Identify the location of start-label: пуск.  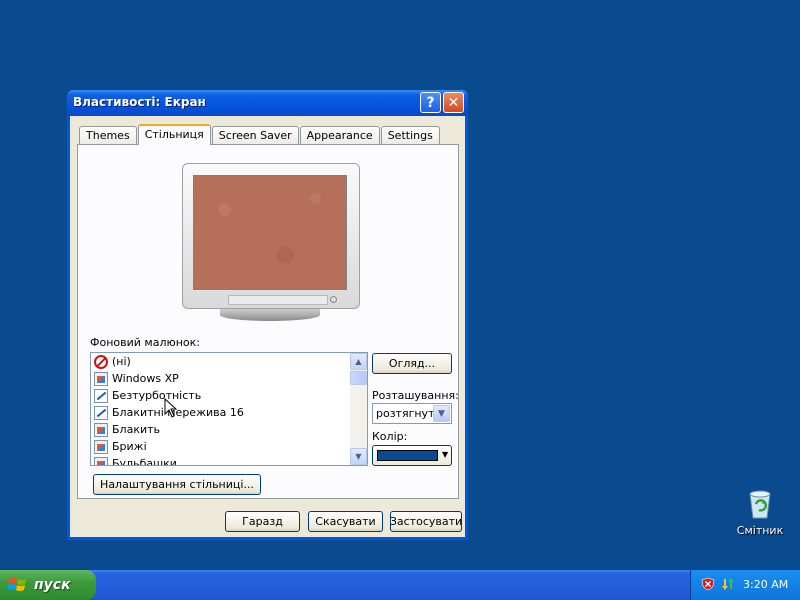
(52, 585).